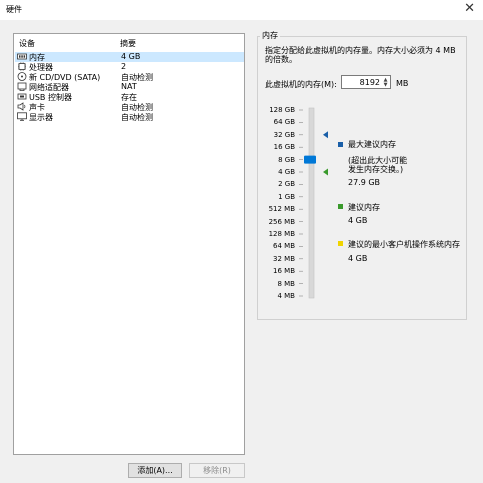  I want to click on slider-tick-label: 256 MB, so click(281, 221).